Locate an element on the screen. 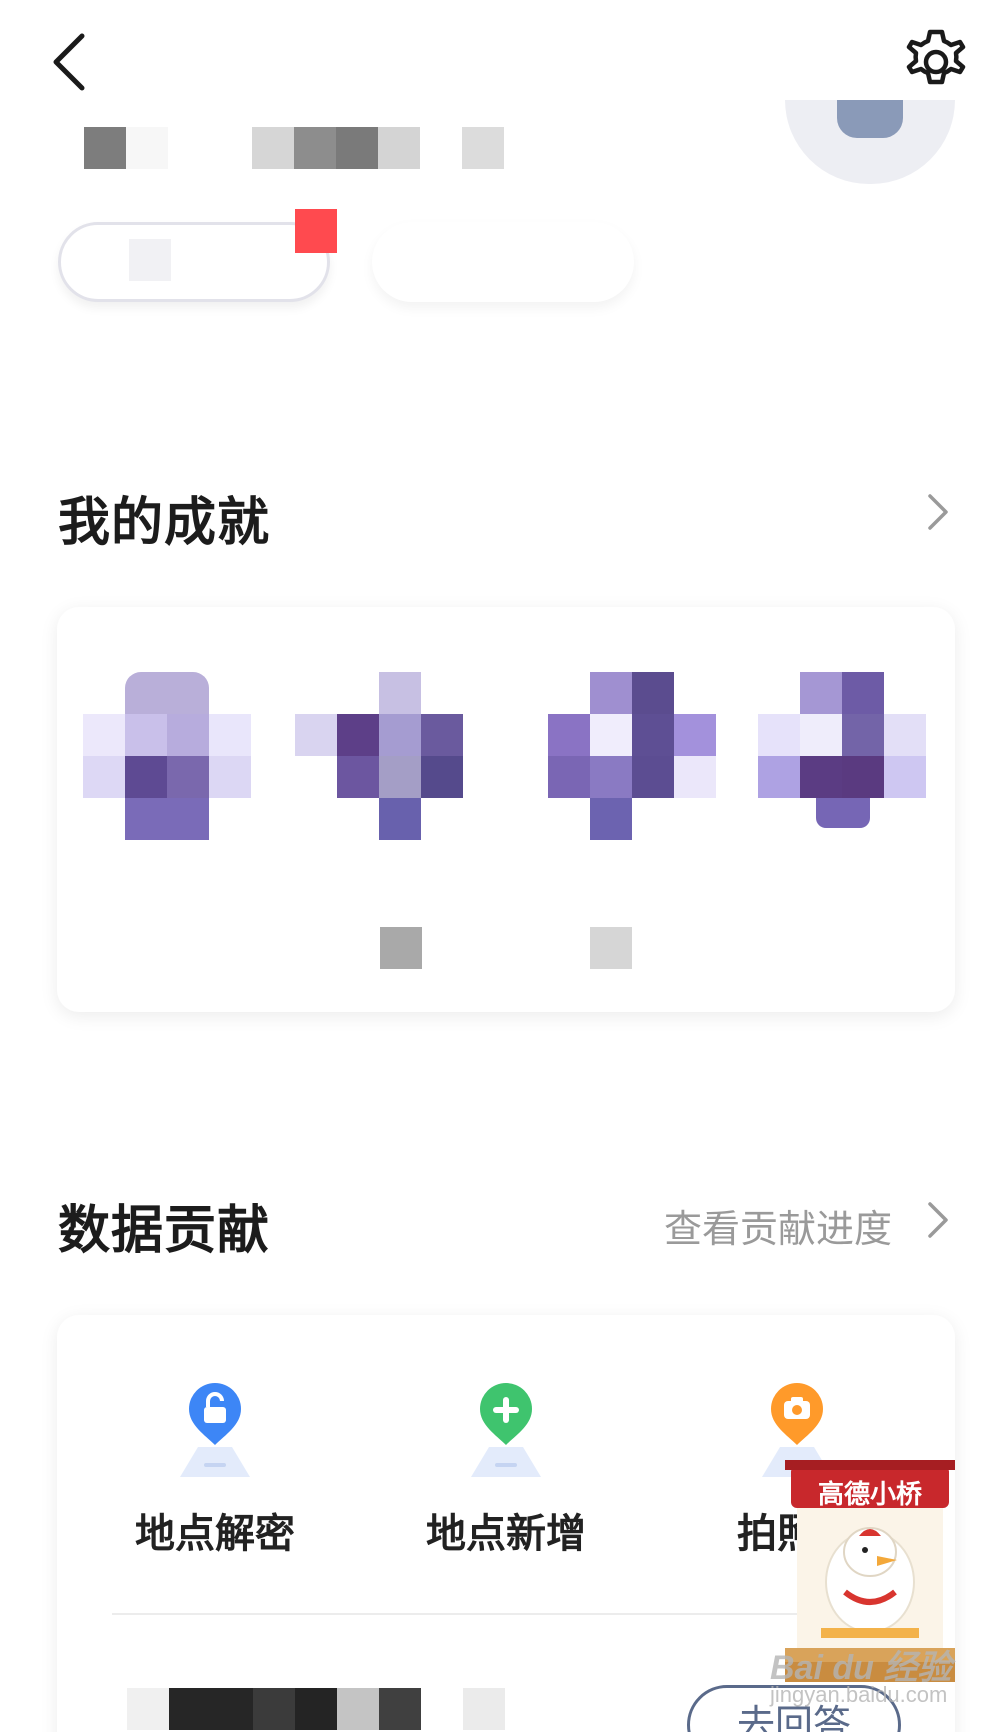 The height and width of the screenshot is (1732, 1000). view-progress-chevron is located at coordinates (937, 1220).